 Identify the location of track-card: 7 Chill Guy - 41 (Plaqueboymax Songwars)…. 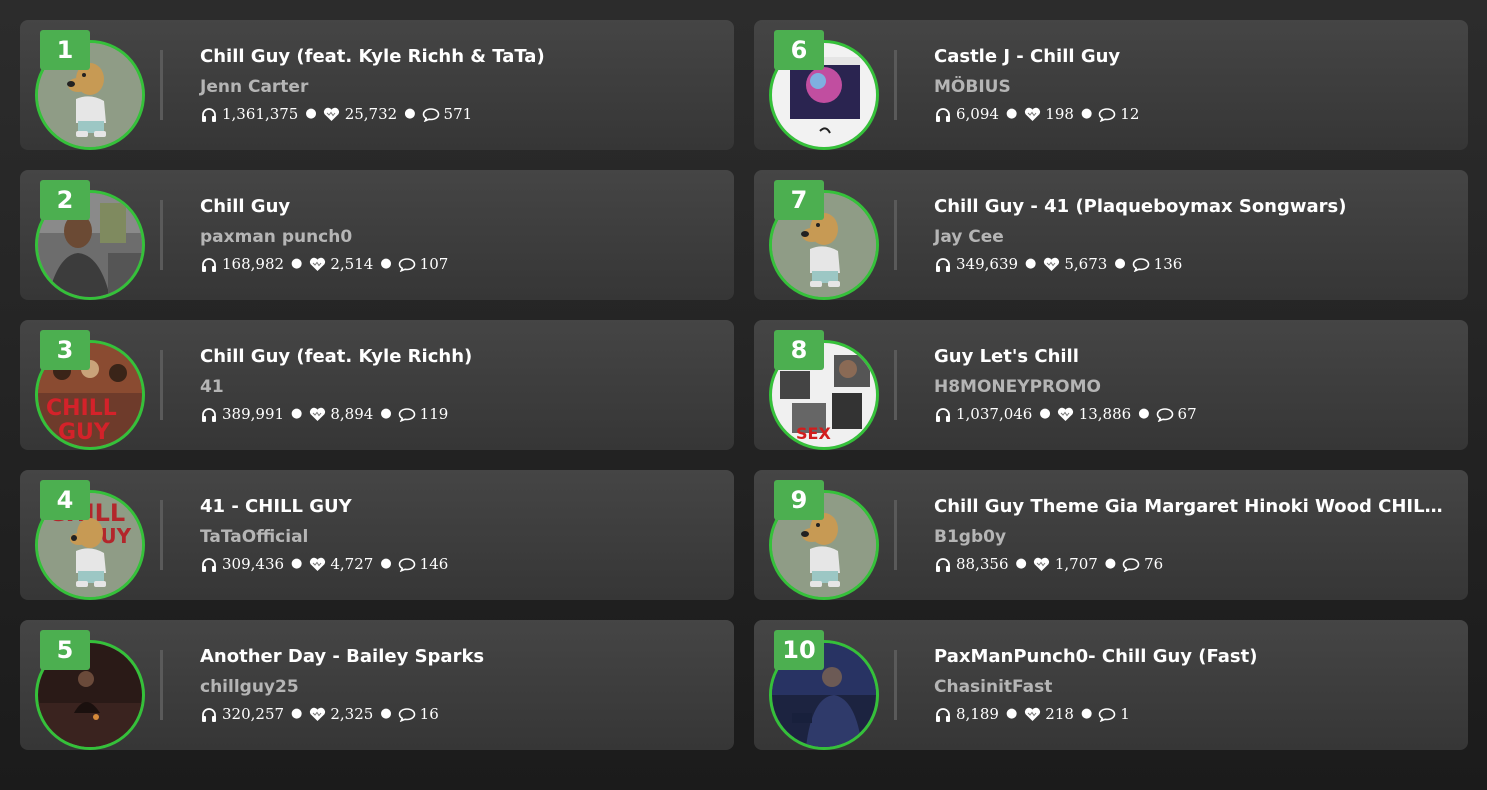
(1111, 235).